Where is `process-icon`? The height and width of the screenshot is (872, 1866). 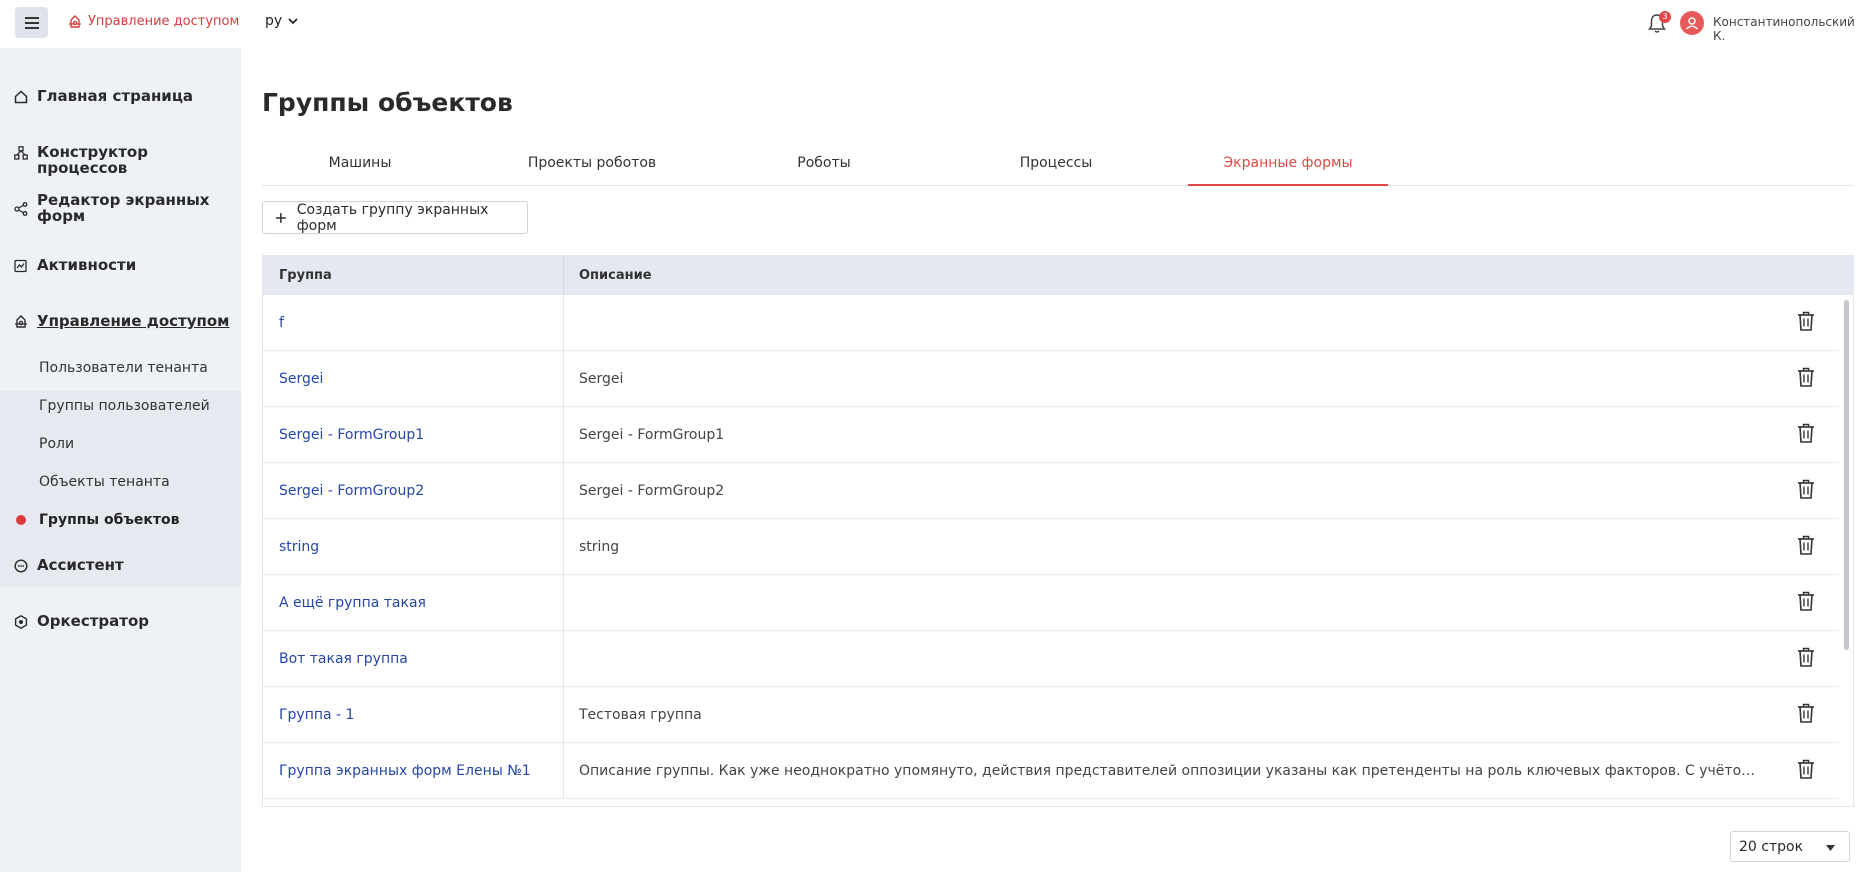
process-icon is located at coordinates (21, 153).